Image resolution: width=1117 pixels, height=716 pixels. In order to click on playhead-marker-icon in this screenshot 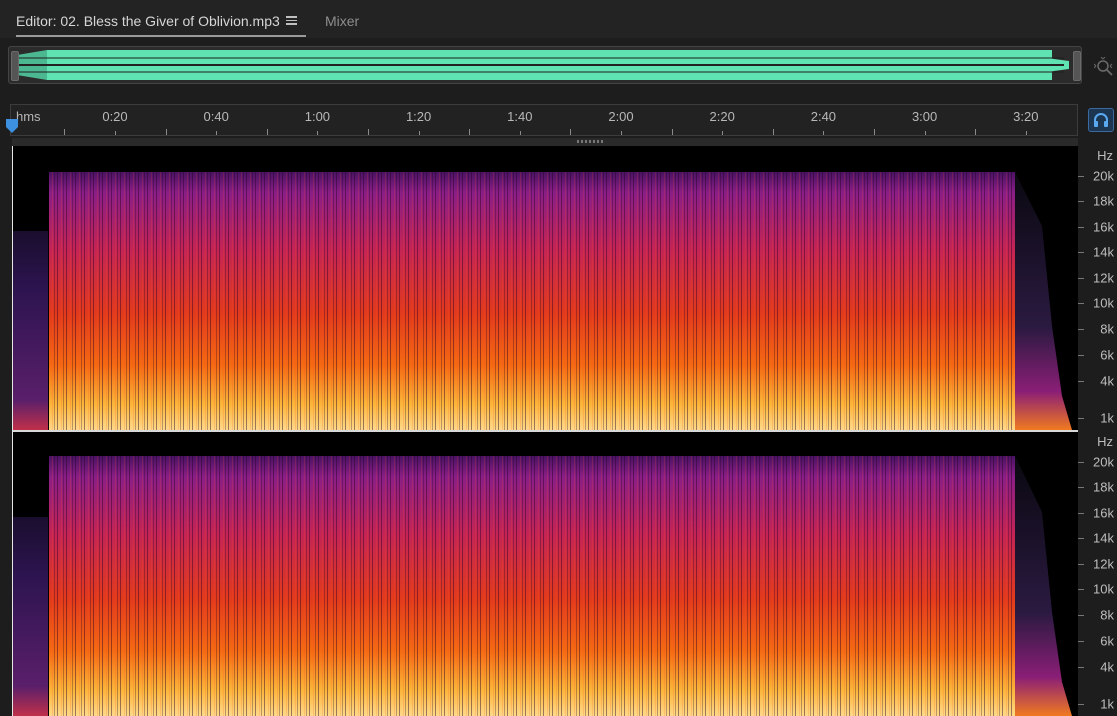, I will do `click(12, 126)`.